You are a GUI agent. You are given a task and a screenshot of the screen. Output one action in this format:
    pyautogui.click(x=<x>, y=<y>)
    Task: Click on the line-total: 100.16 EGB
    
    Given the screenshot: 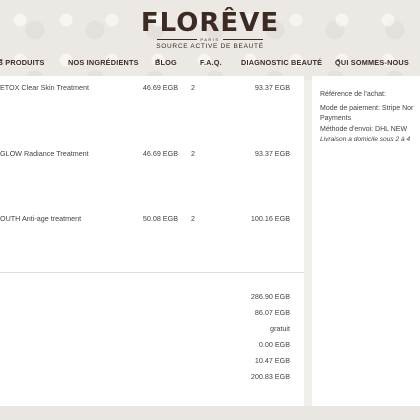 What is the action you would take?
    pyautogui.click(x=270, y=218)
    